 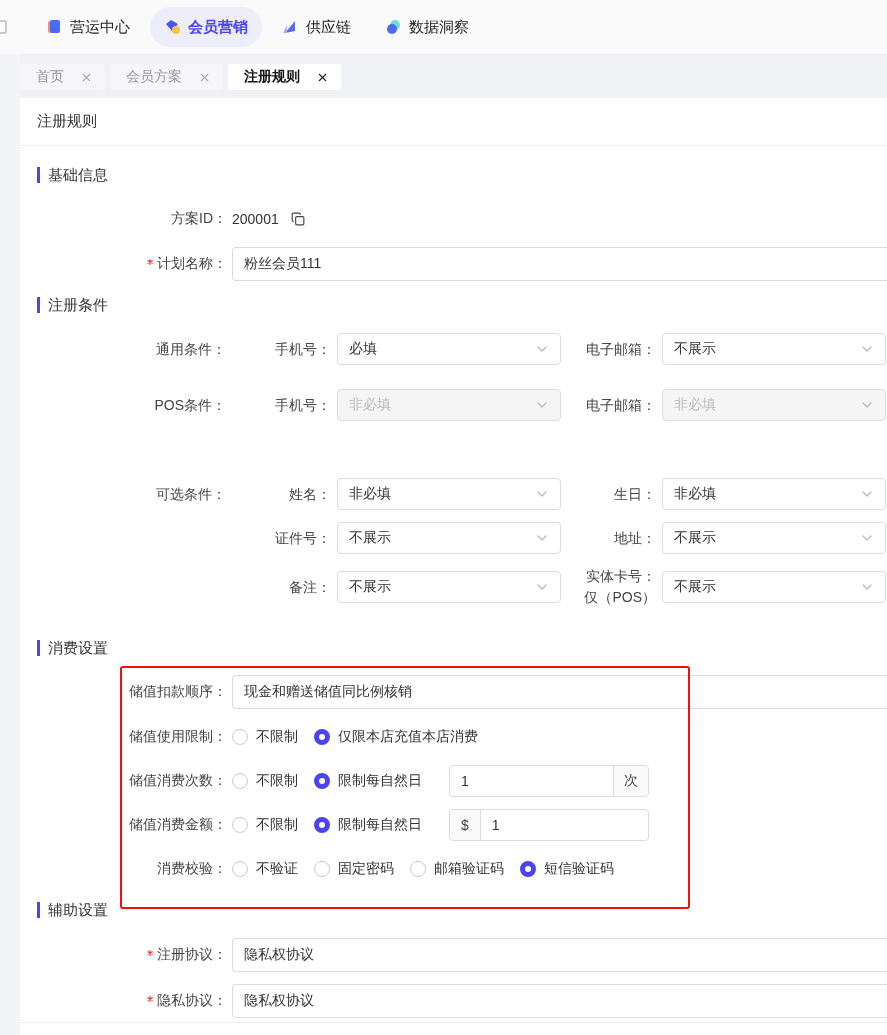 I want to click on field-label: 实体卡号：仅（POS）, so click(x=620, y=587).